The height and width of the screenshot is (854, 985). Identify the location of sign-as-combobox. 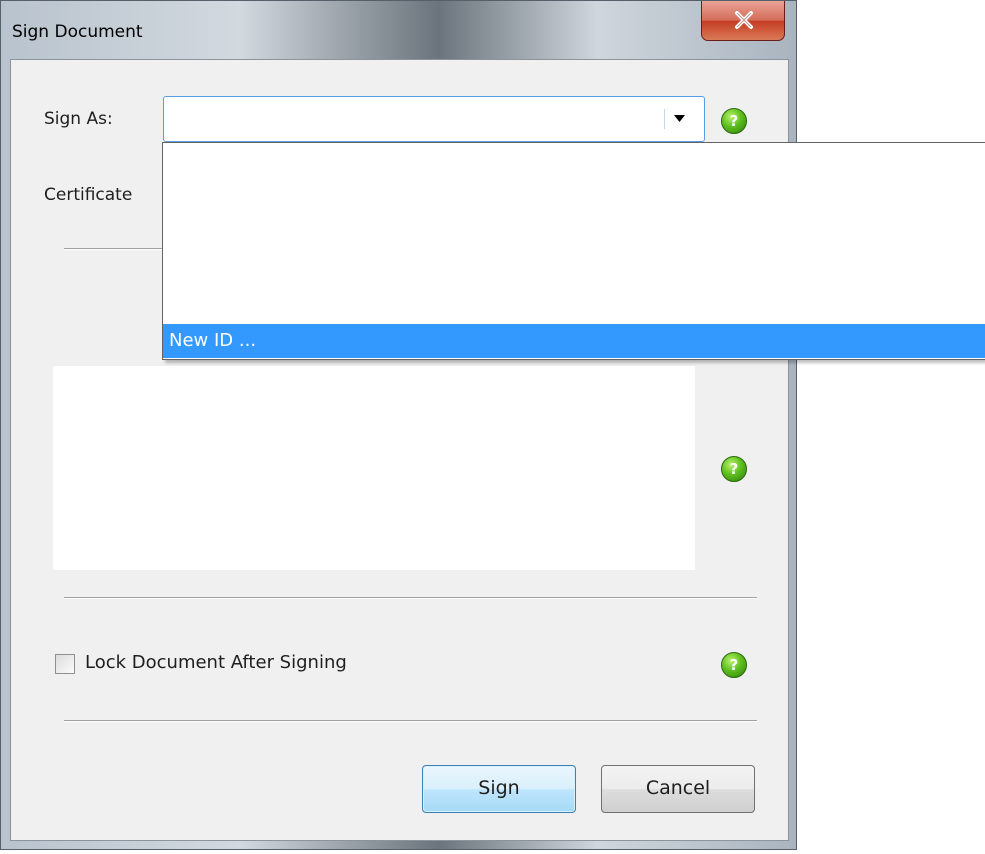
(434, 119).